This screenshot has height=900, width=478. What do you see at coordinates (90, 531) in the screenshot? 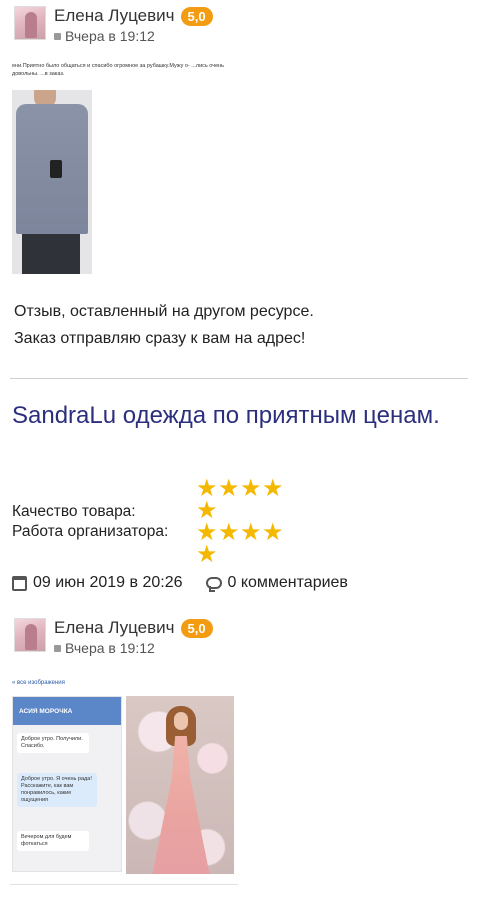
I see `rating-label: Работа организатора:` at bounding box center [90, 531].